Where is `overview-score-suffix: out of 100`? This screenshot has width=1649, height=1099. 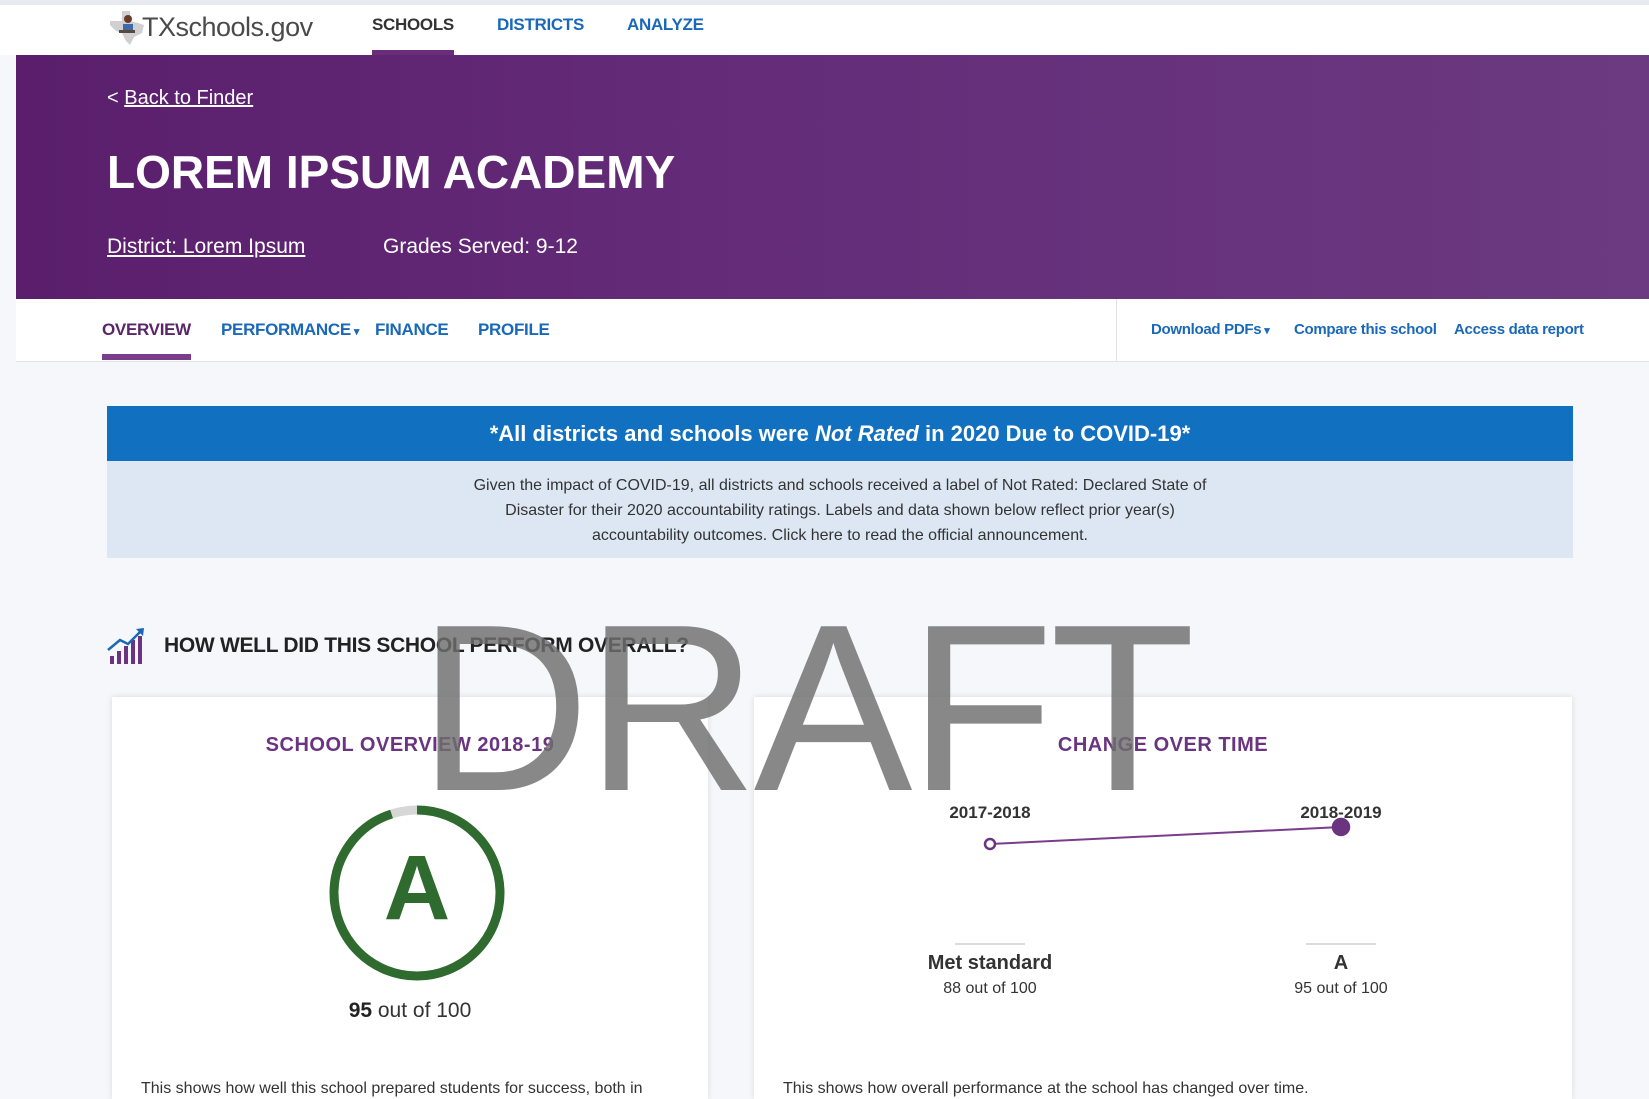 overview-score-suffix: out of 100 is located at coordinates (422, 1010).